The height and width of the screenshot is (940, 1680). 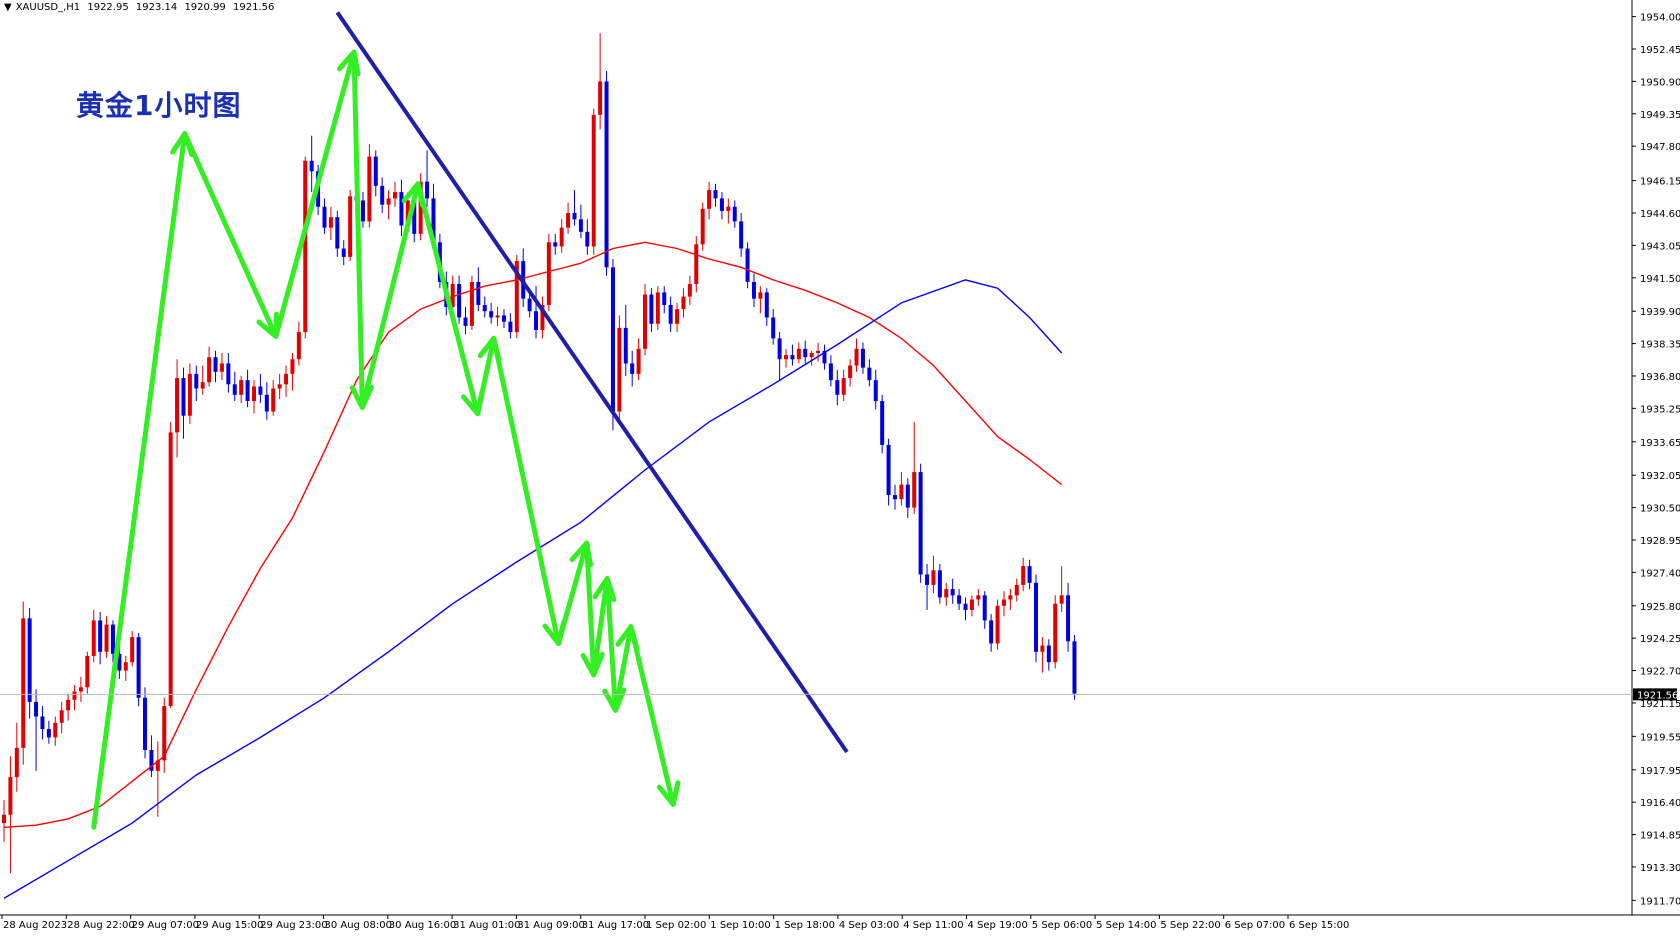 I want to click on price-tick-label: 1943.05, so click(x=1660, y=246).